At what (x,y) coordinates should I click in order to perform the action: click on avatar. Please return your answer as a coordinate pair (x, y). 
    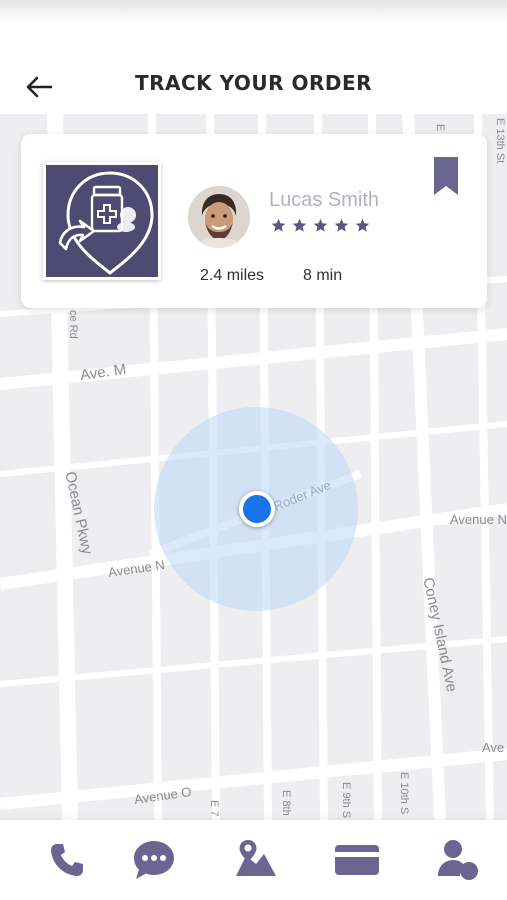
    Looking at the image, I should click on (219, 217).